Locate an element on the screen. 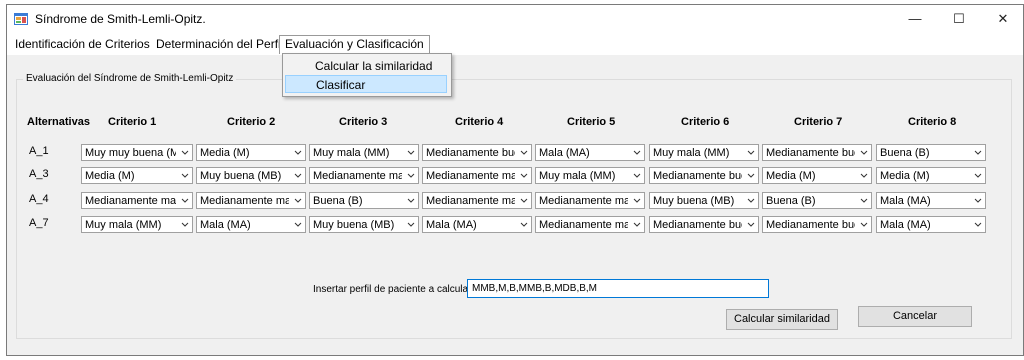 The height and width of the screenshot is (360, 1024). combobox-value: Muy mala (MM) is located at coordinates (691, 153).